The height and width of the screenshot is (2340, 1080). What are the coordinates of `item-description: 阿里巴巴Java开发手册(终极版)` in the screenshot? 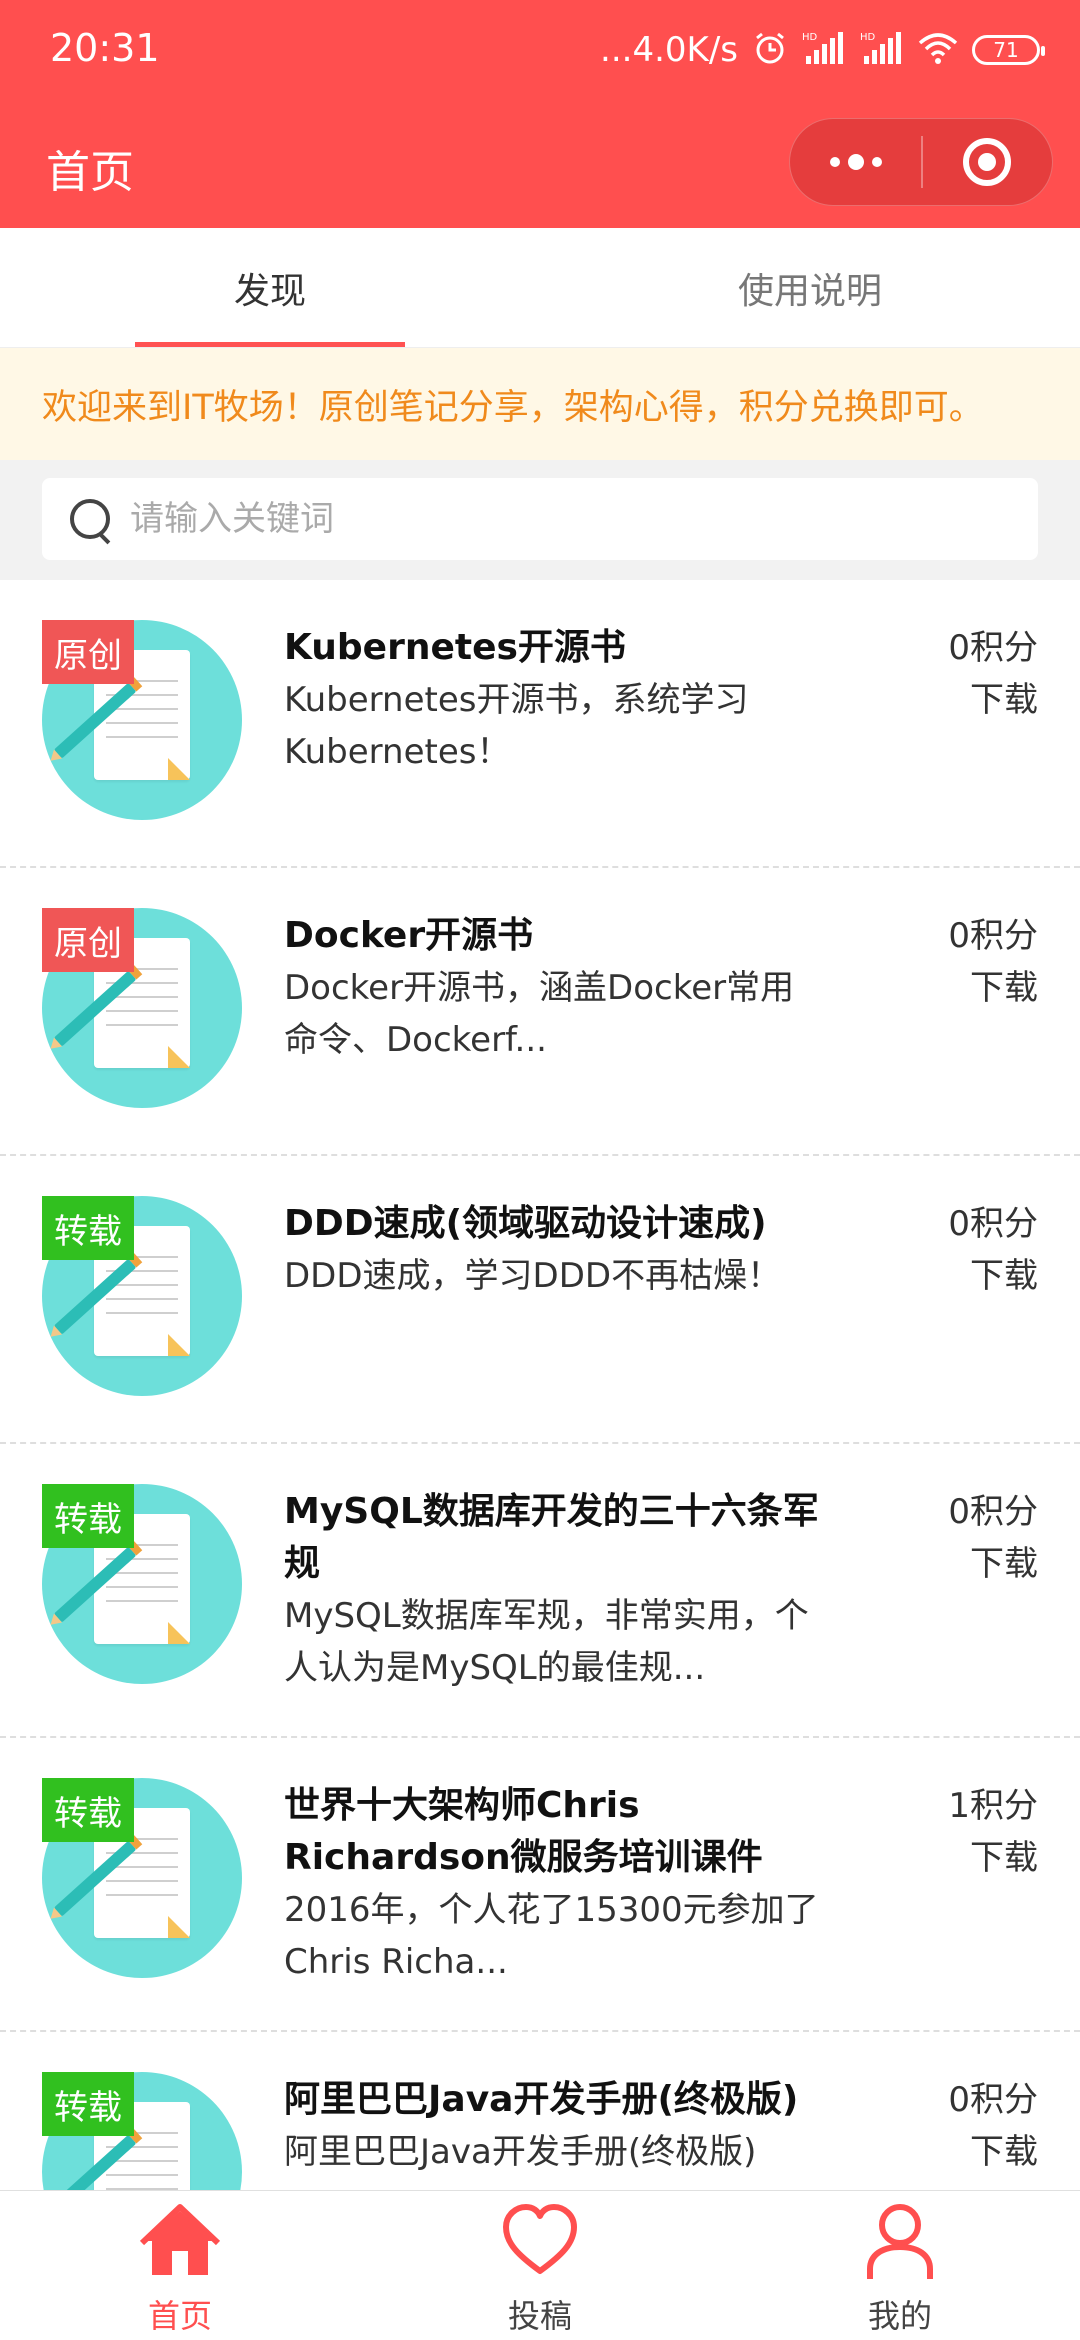 It's located at (520, 2152).